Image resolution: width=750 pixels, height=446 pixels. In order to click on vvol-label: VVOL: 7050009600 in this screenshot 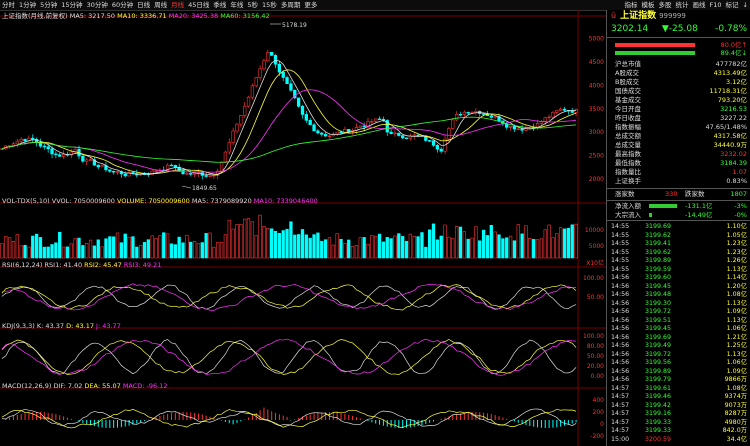, I will do `click(83, 201)`.